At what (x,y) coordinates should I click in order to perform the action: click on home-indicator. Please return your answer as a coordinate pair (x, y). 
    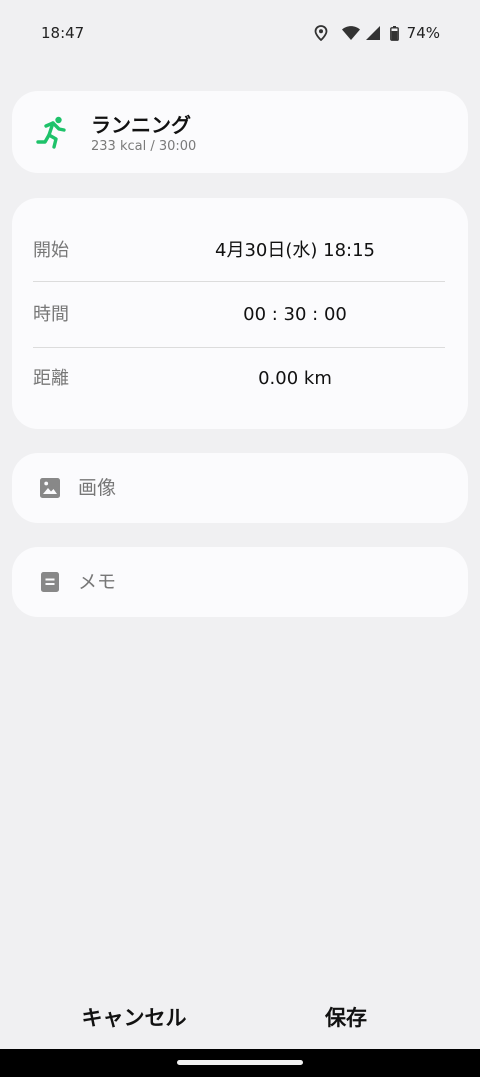
    Looking at the image, I should click on (240, 1062).